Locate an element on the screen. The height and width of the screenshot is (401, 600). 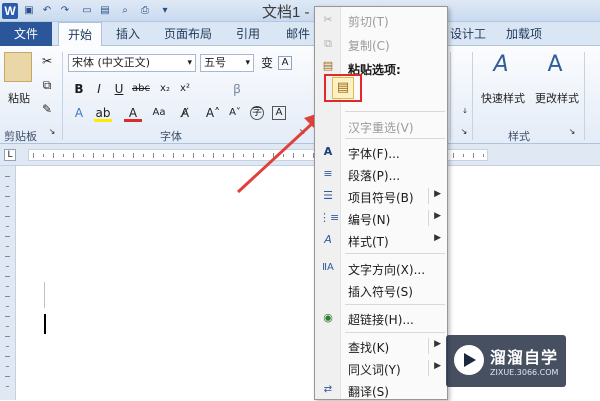
paste-button: 粘贴 is located at coordinates (19, 98).